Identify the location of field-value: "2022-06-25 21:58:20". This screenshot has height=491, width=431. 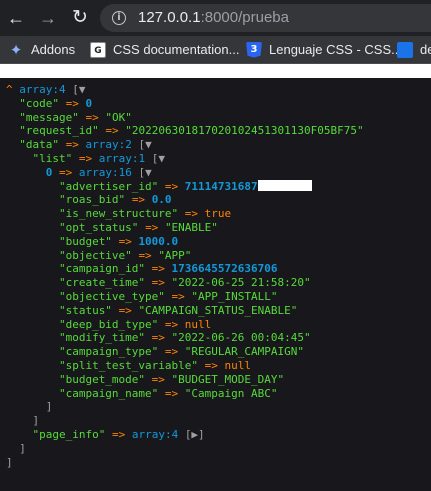
(241, 283).